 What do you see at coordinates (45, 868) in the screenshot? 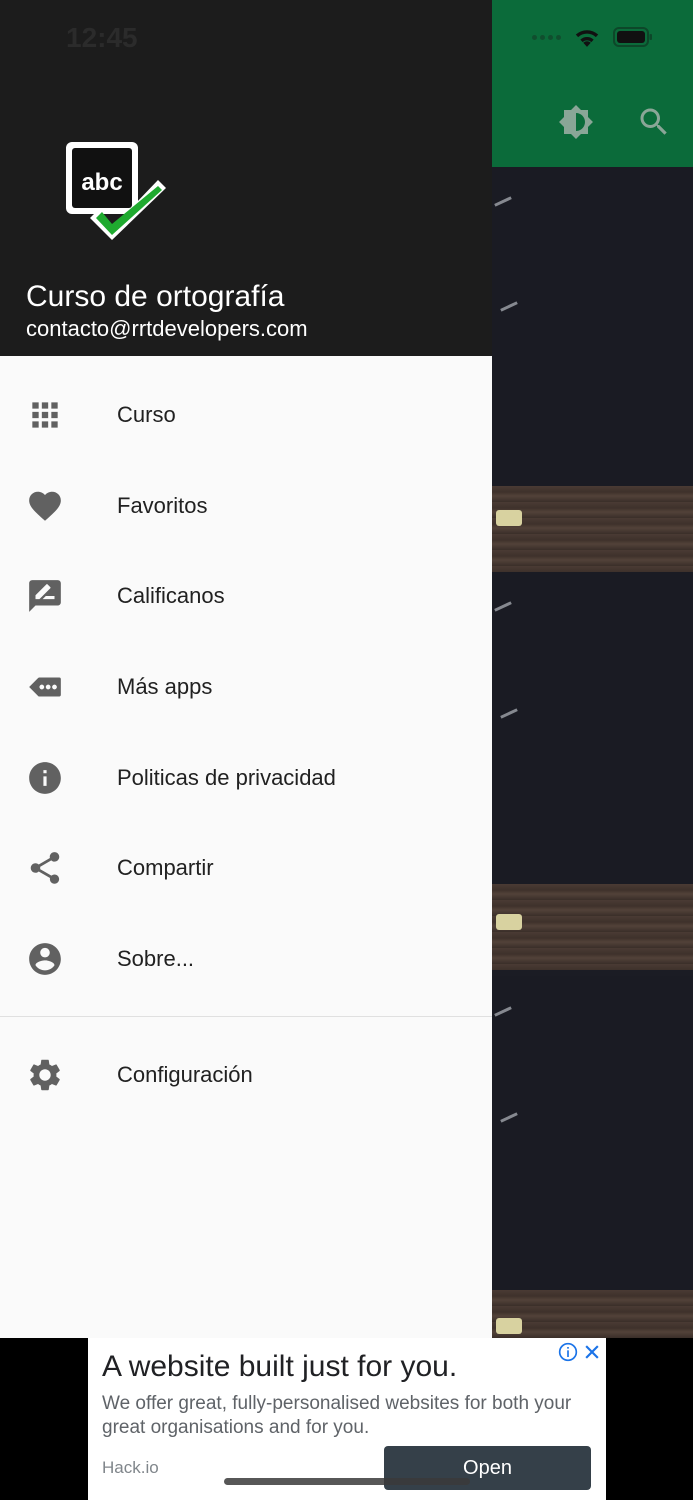
I see `share-icon` at bounding box center [45, 868].